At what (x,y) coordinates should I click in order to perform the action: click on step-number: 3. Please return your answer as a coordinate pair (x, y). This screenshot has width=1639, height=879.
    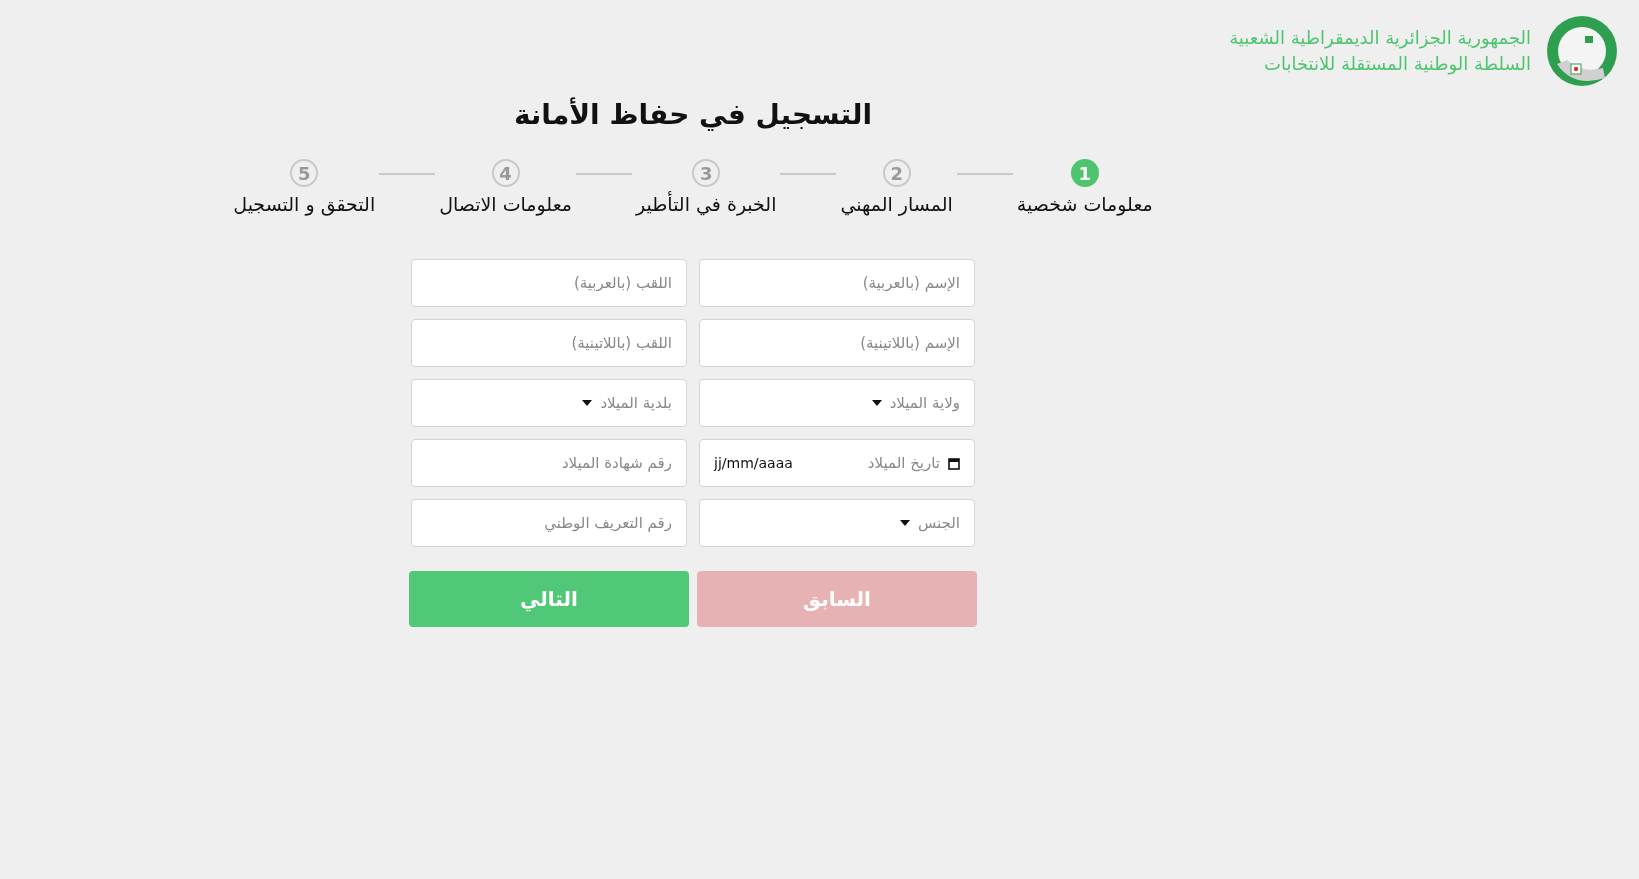
    Looking at the image, I should click on (706, 173).